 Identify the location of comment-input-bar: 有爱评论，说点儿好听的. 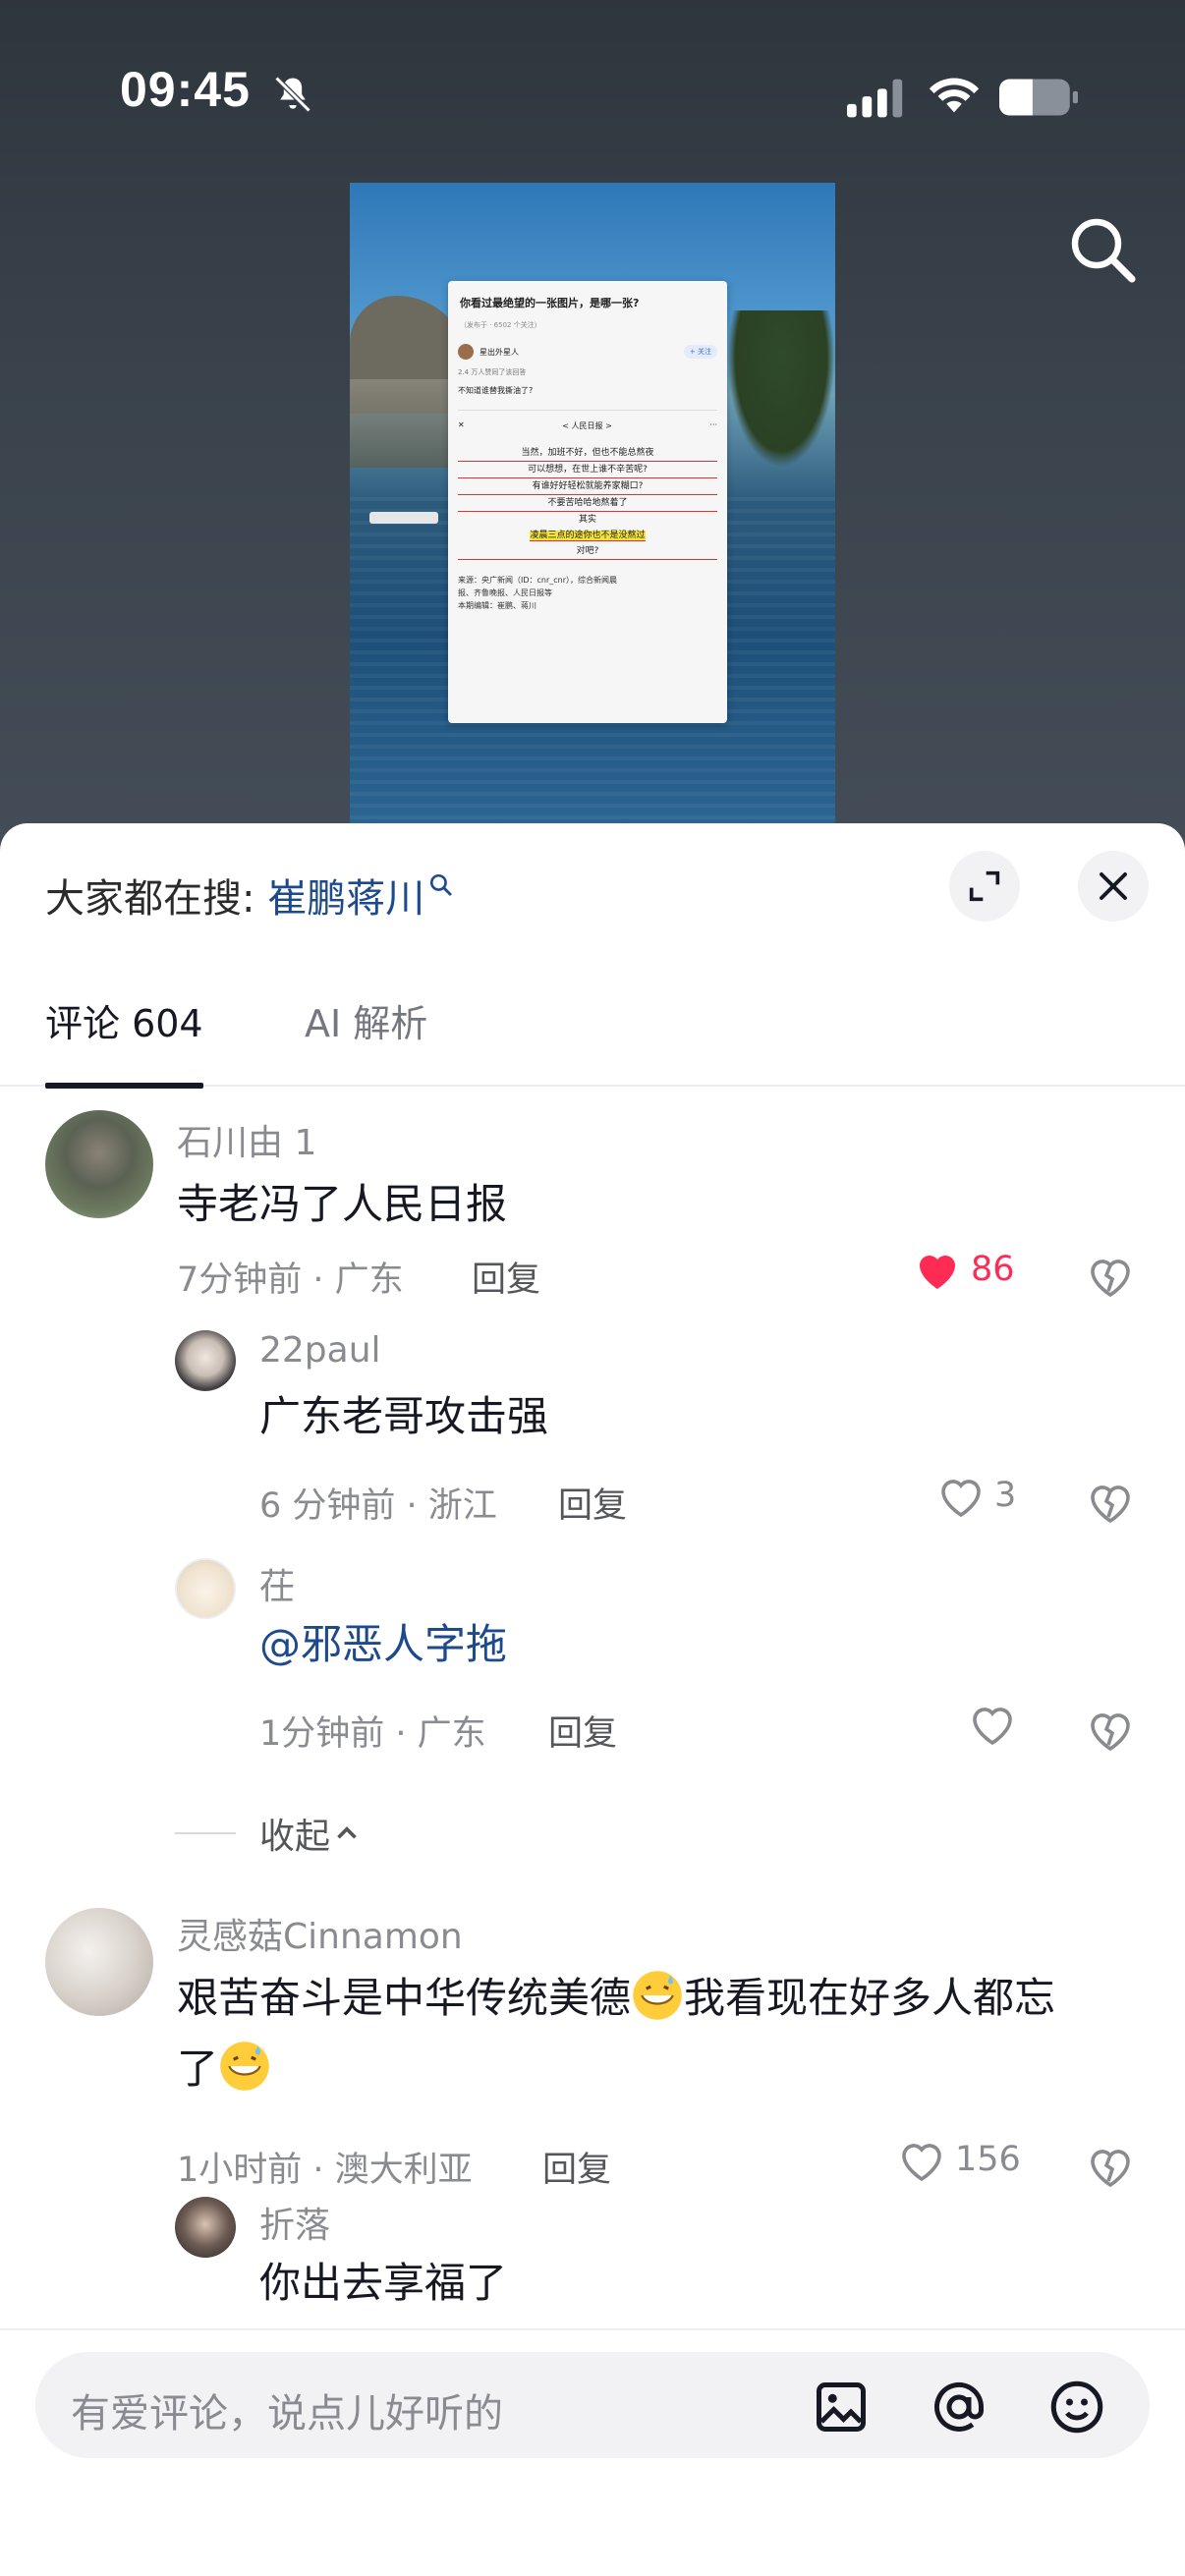
(592, 2452).